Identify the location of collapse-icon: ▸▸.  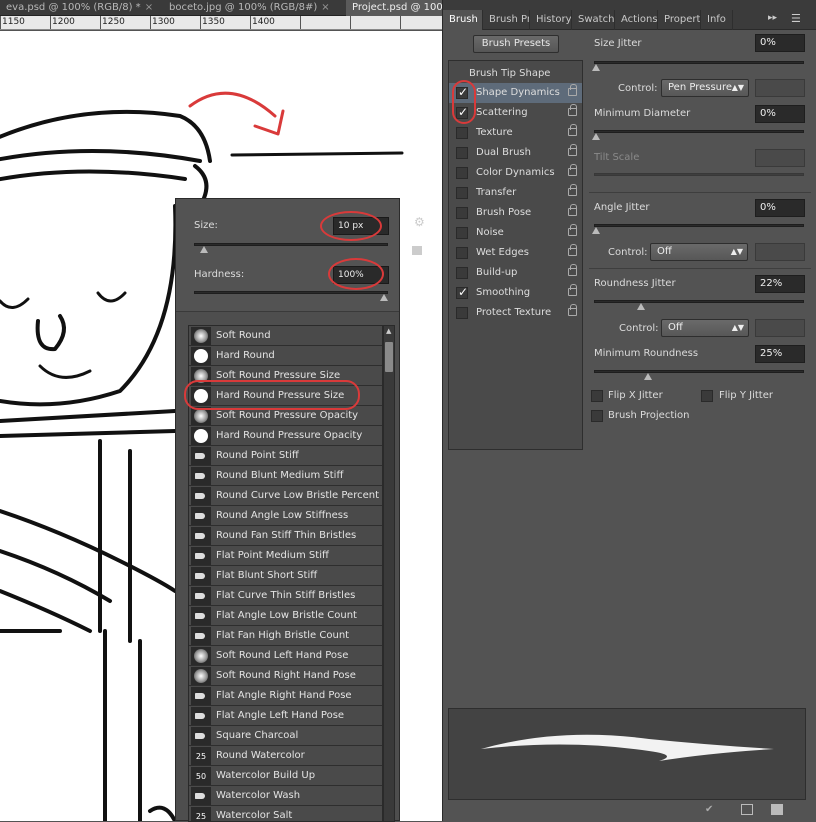
(772, 18).